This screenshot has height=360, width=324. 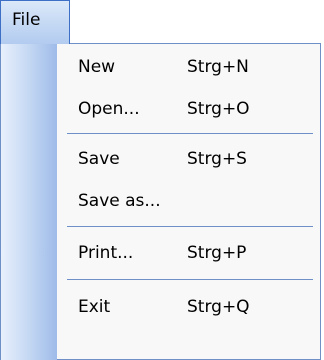 I want to click on menu-item-label: New, so click(x=97, y=67).